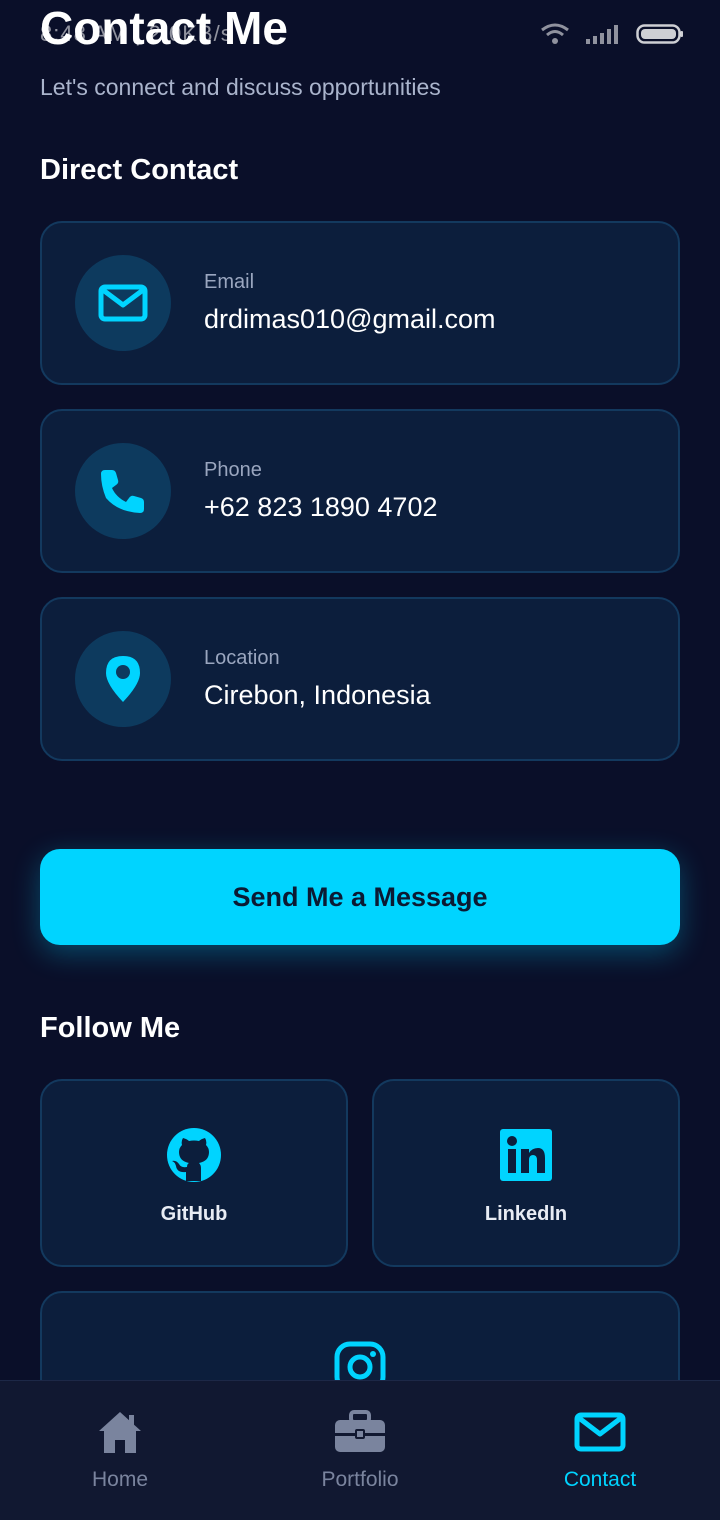 The image size is (720, 1520). What do you see at coordinates (350, 303) in the screenshot?
I see `email-card-text: Email drdimas010@gmail.com` at bounding box center [350, 303].